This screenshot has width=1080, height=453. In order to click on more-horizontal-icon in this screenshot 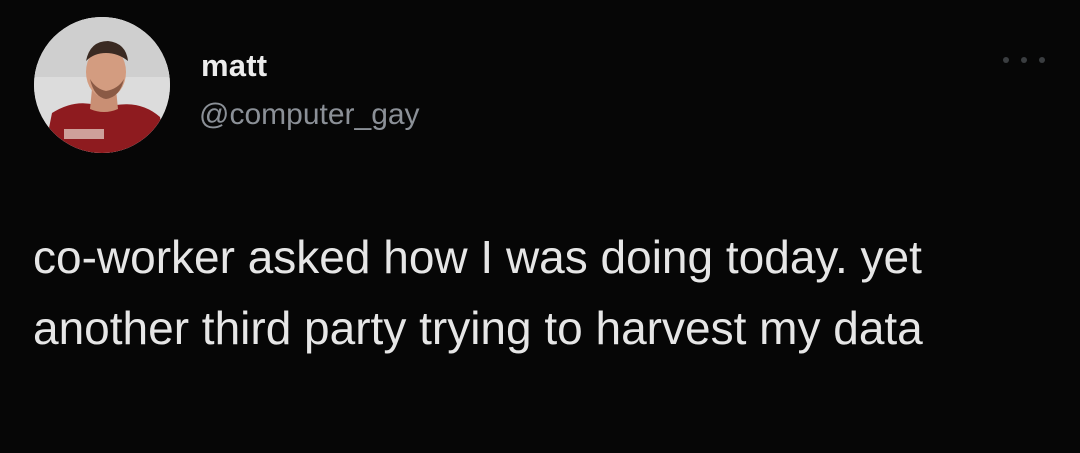, I will do `click(1024, 60)`.